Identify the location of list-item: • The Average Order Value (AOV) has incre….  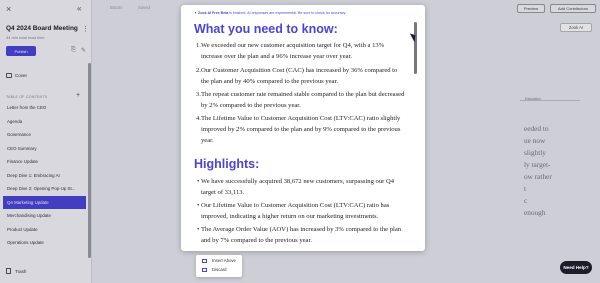
(299, 235).